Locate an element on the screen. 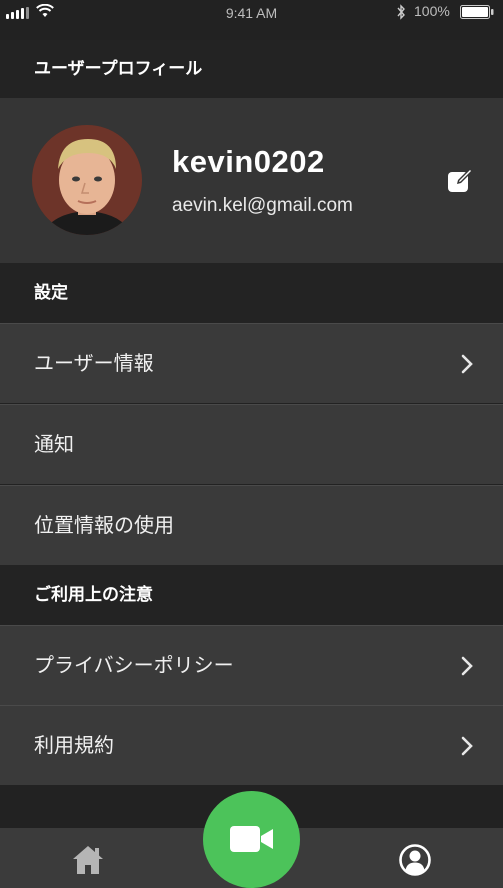 Image resolution: width=503 pixels, height=888 pixels. tab-home is located at coordinates (88, 860).